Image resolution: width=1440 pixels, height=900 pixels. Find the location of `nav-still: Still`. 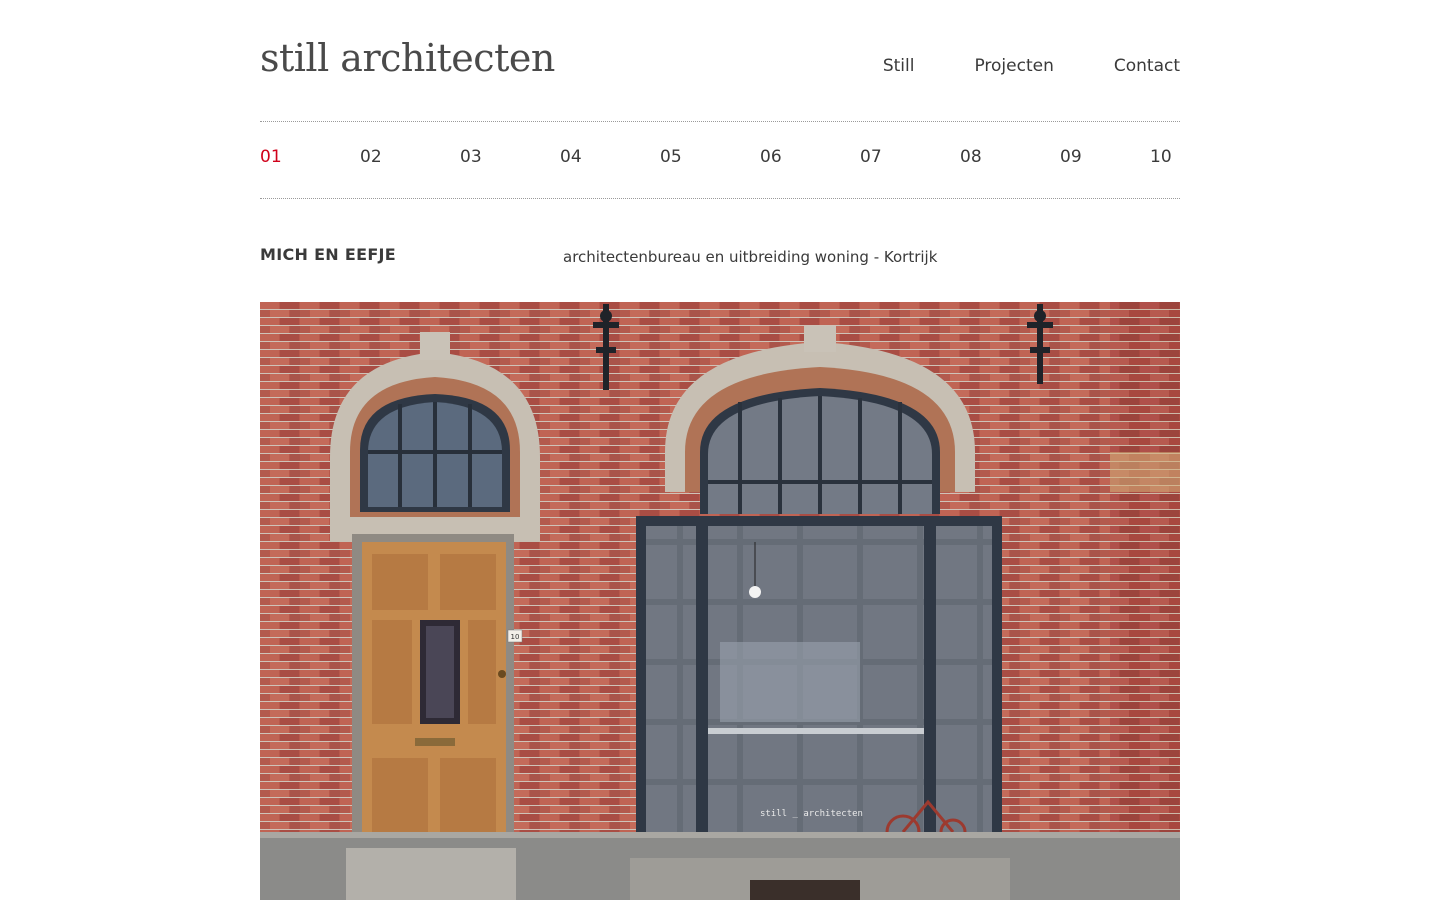

nav-still: Still is located at coordinates (899, 66).